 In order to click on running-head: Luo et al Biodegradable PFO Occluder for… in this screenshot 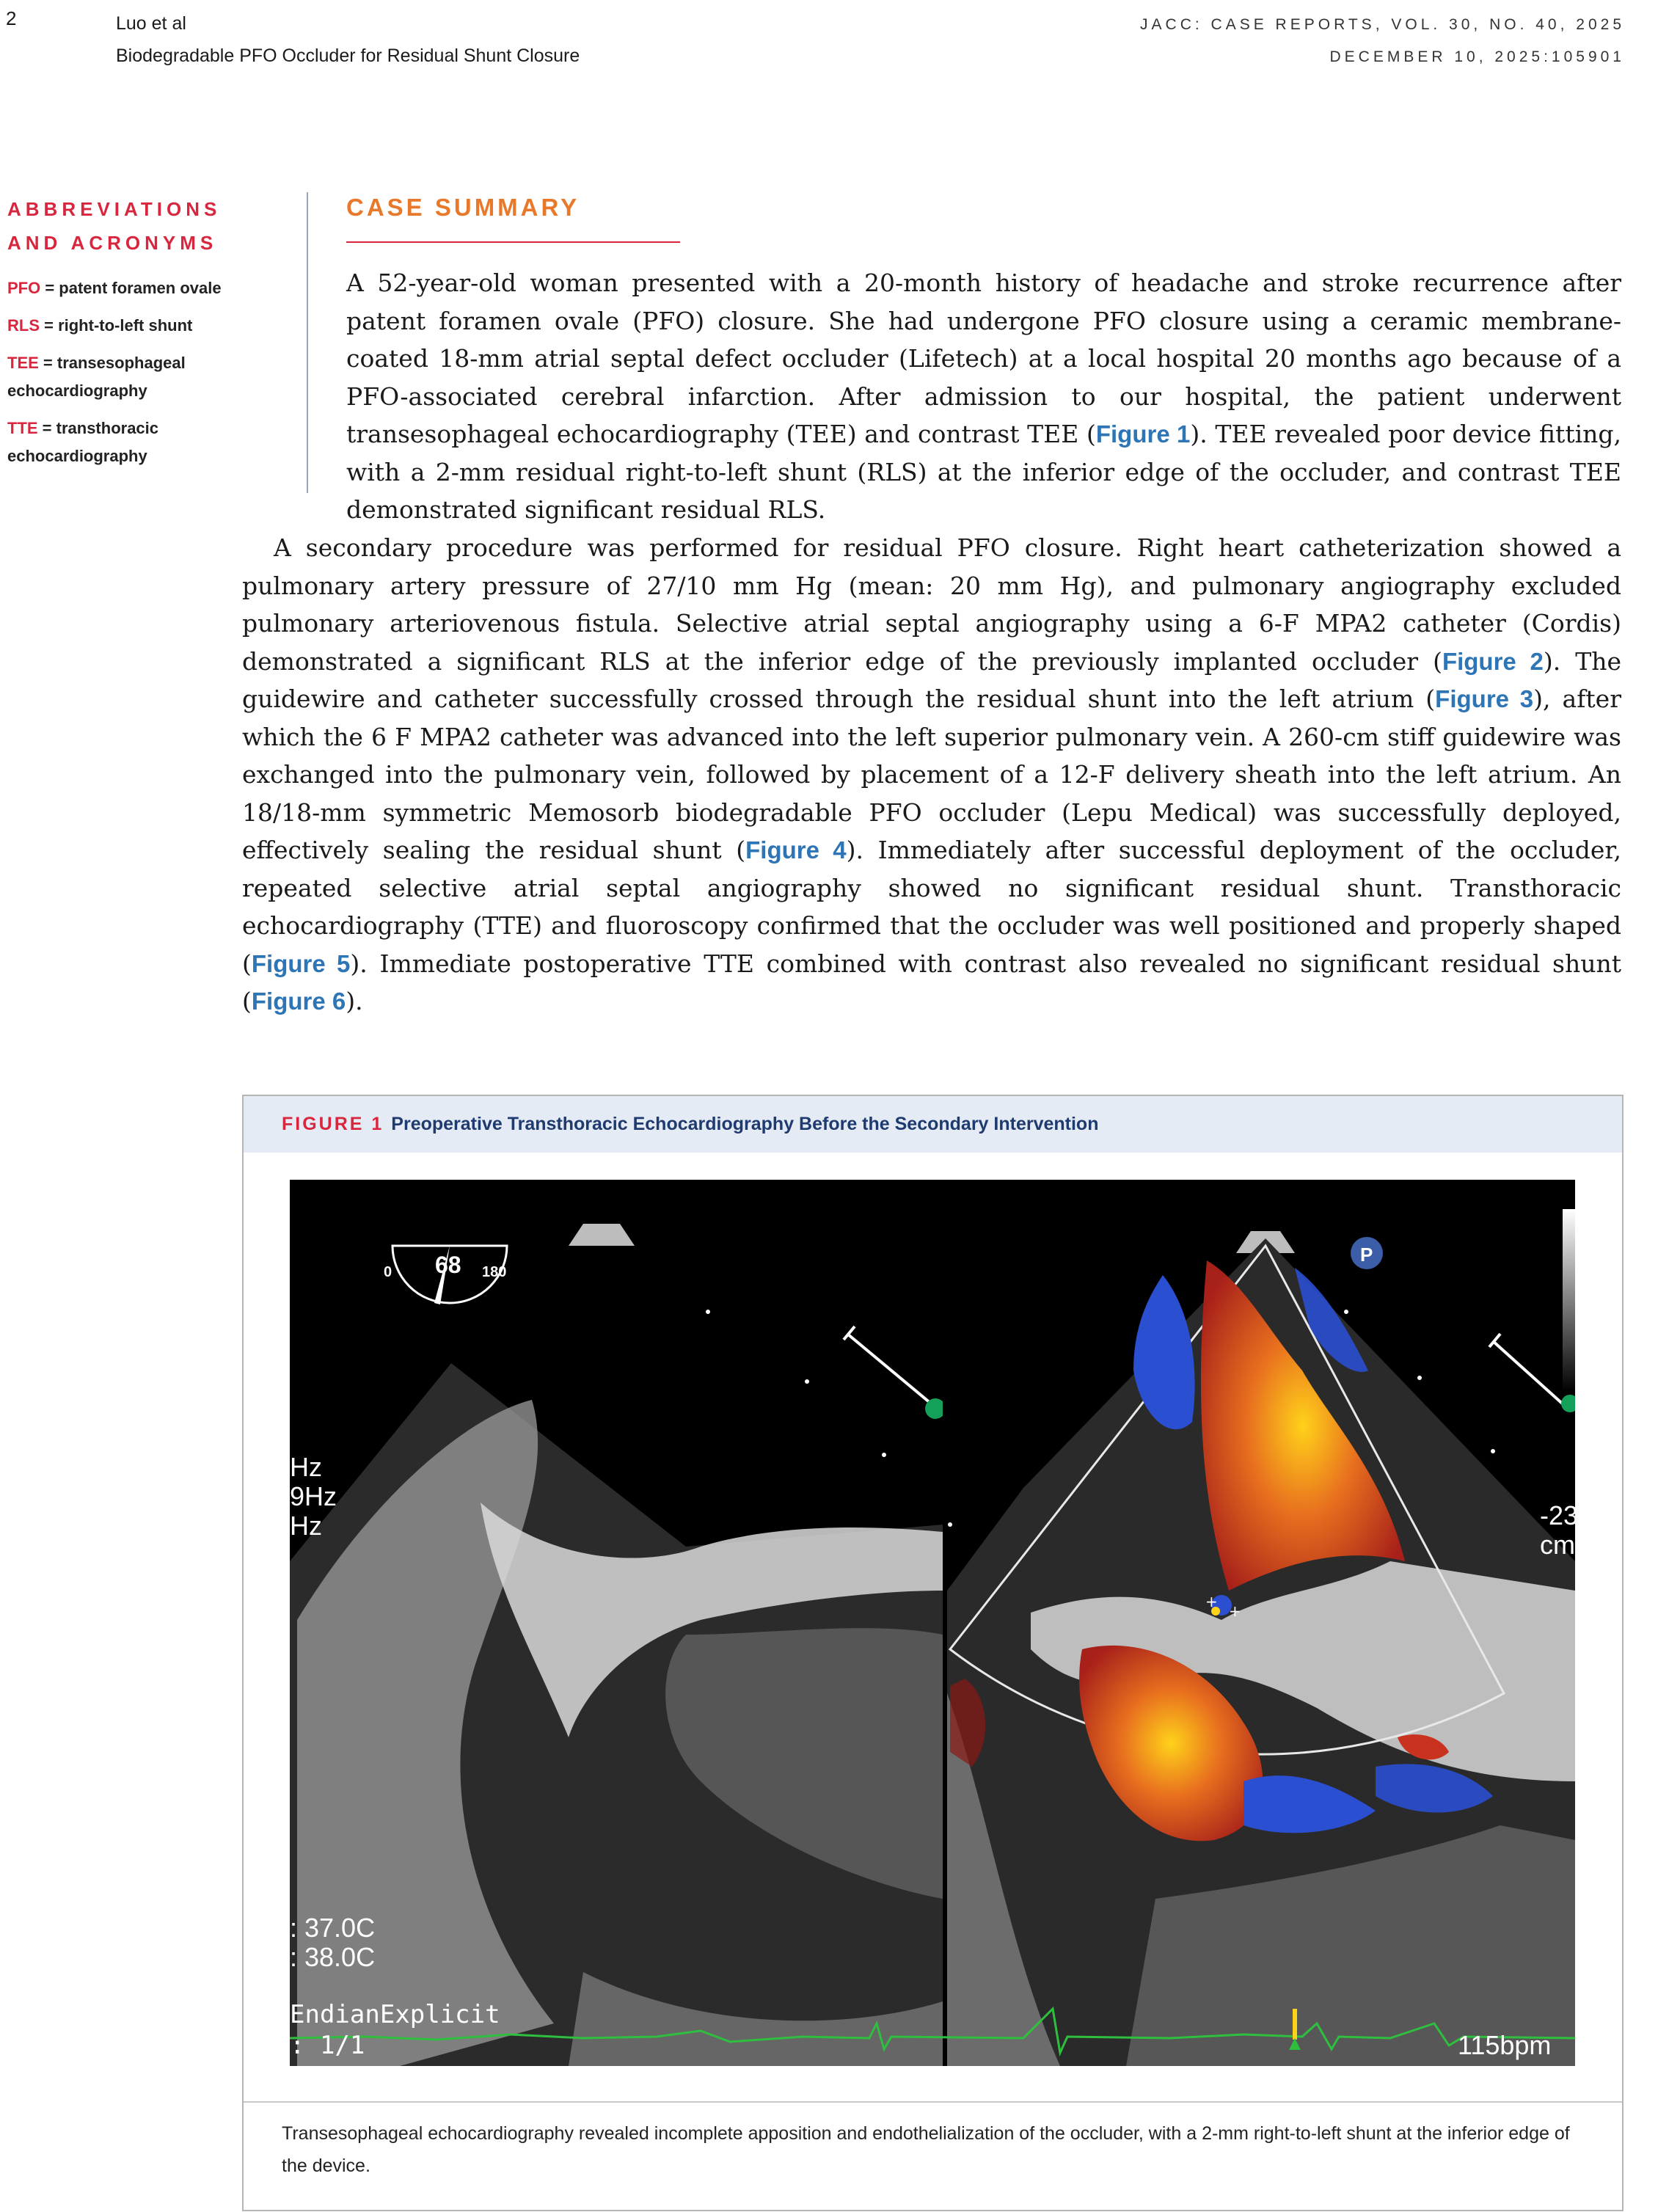, I will do `click(348, 39)`.